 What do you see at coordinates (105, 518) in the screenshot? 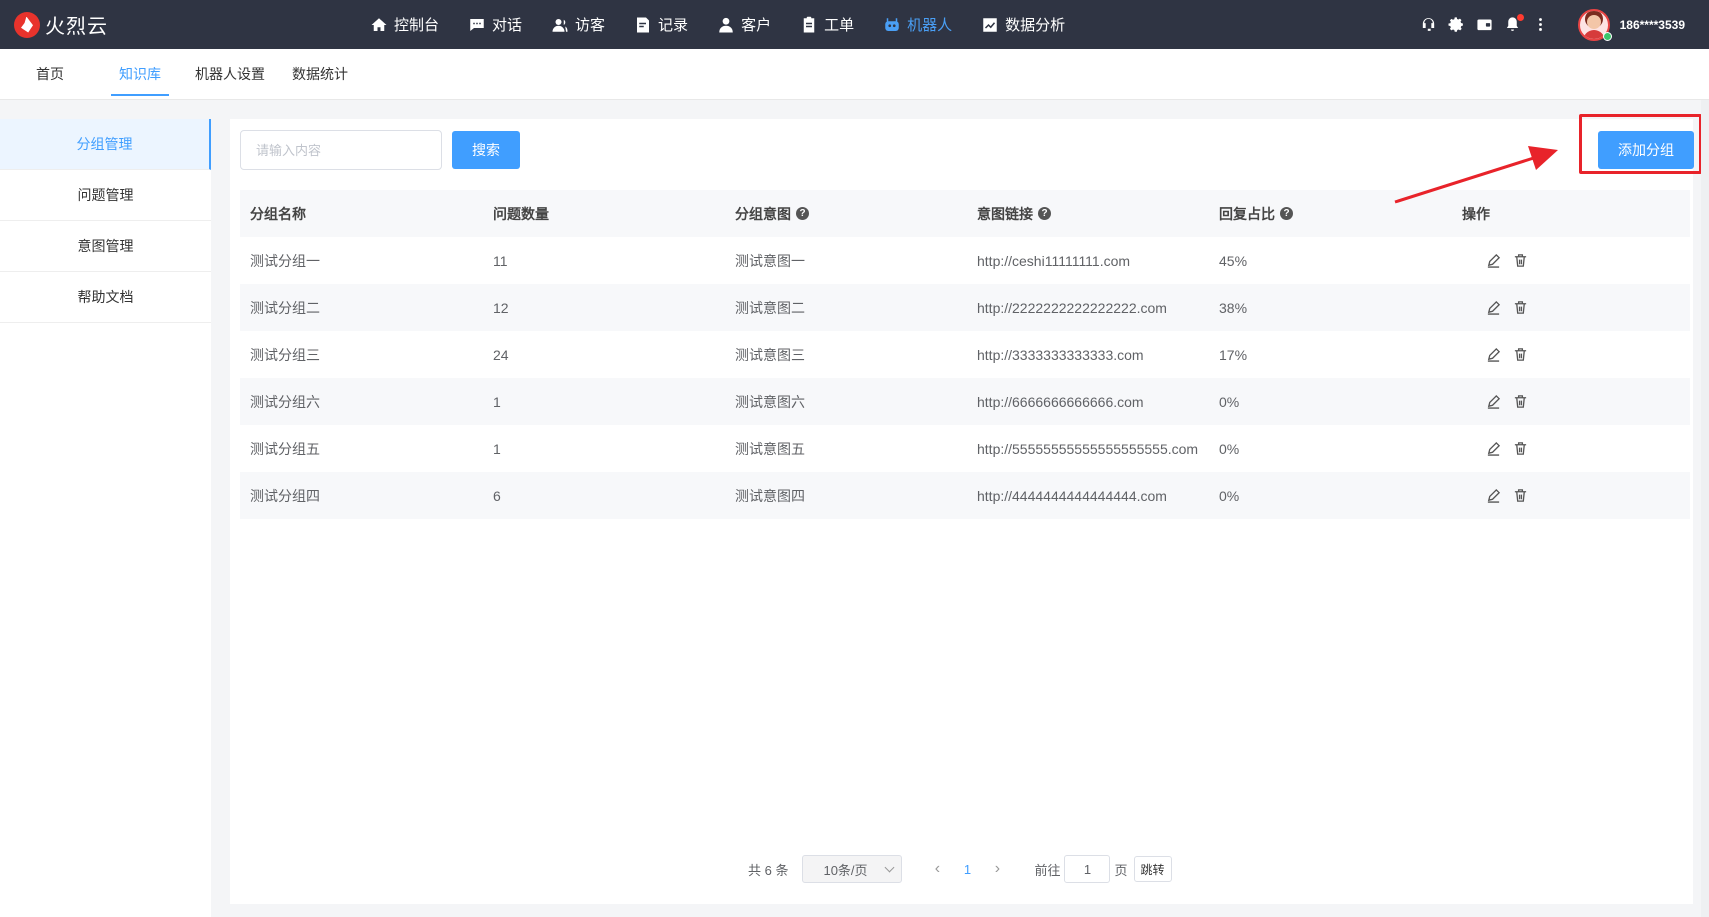
I see `sidebar: 分组管理 问题管理 意图管理 帮助文档` at bounding box center [105, 518].